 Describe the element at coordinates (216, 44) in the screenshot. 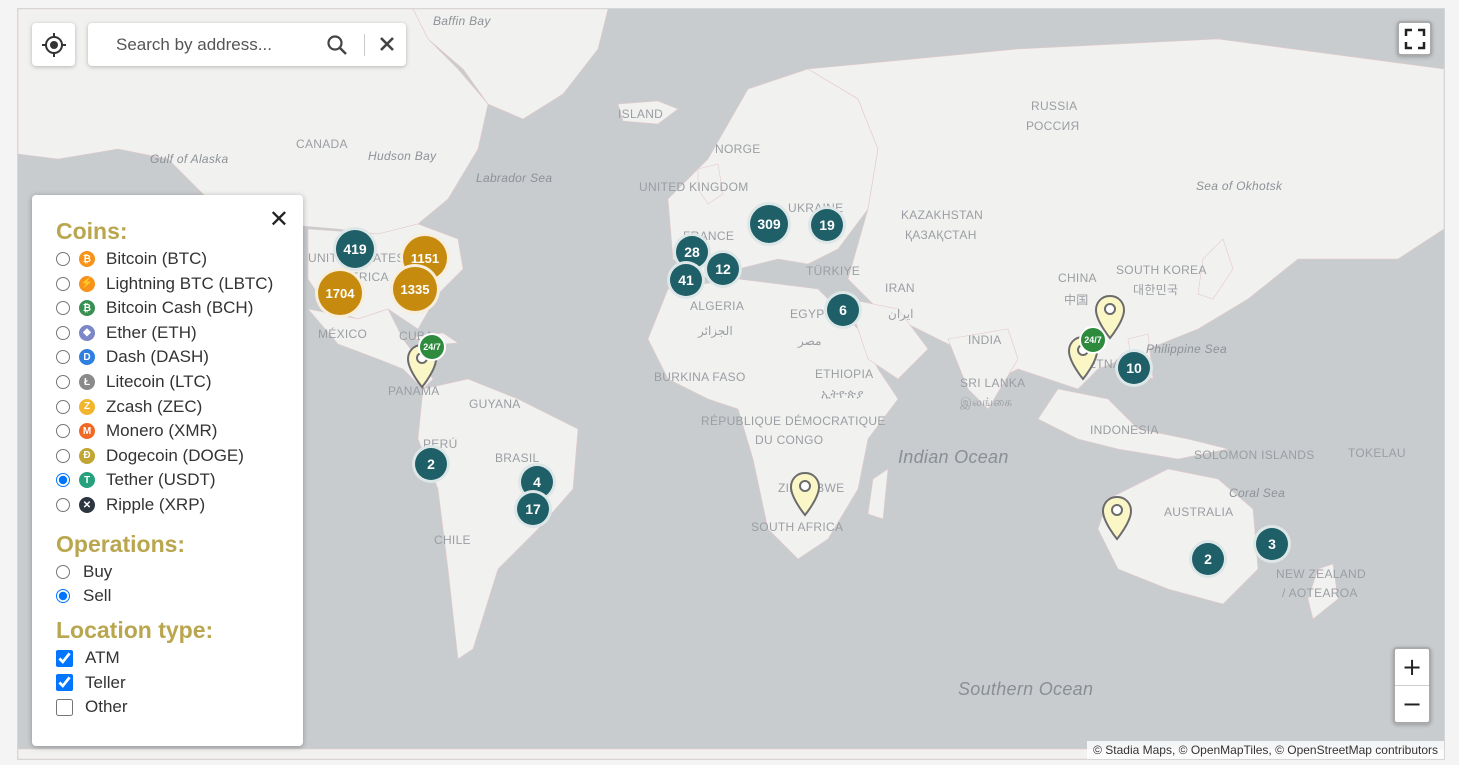

I see `search-input` at that location.